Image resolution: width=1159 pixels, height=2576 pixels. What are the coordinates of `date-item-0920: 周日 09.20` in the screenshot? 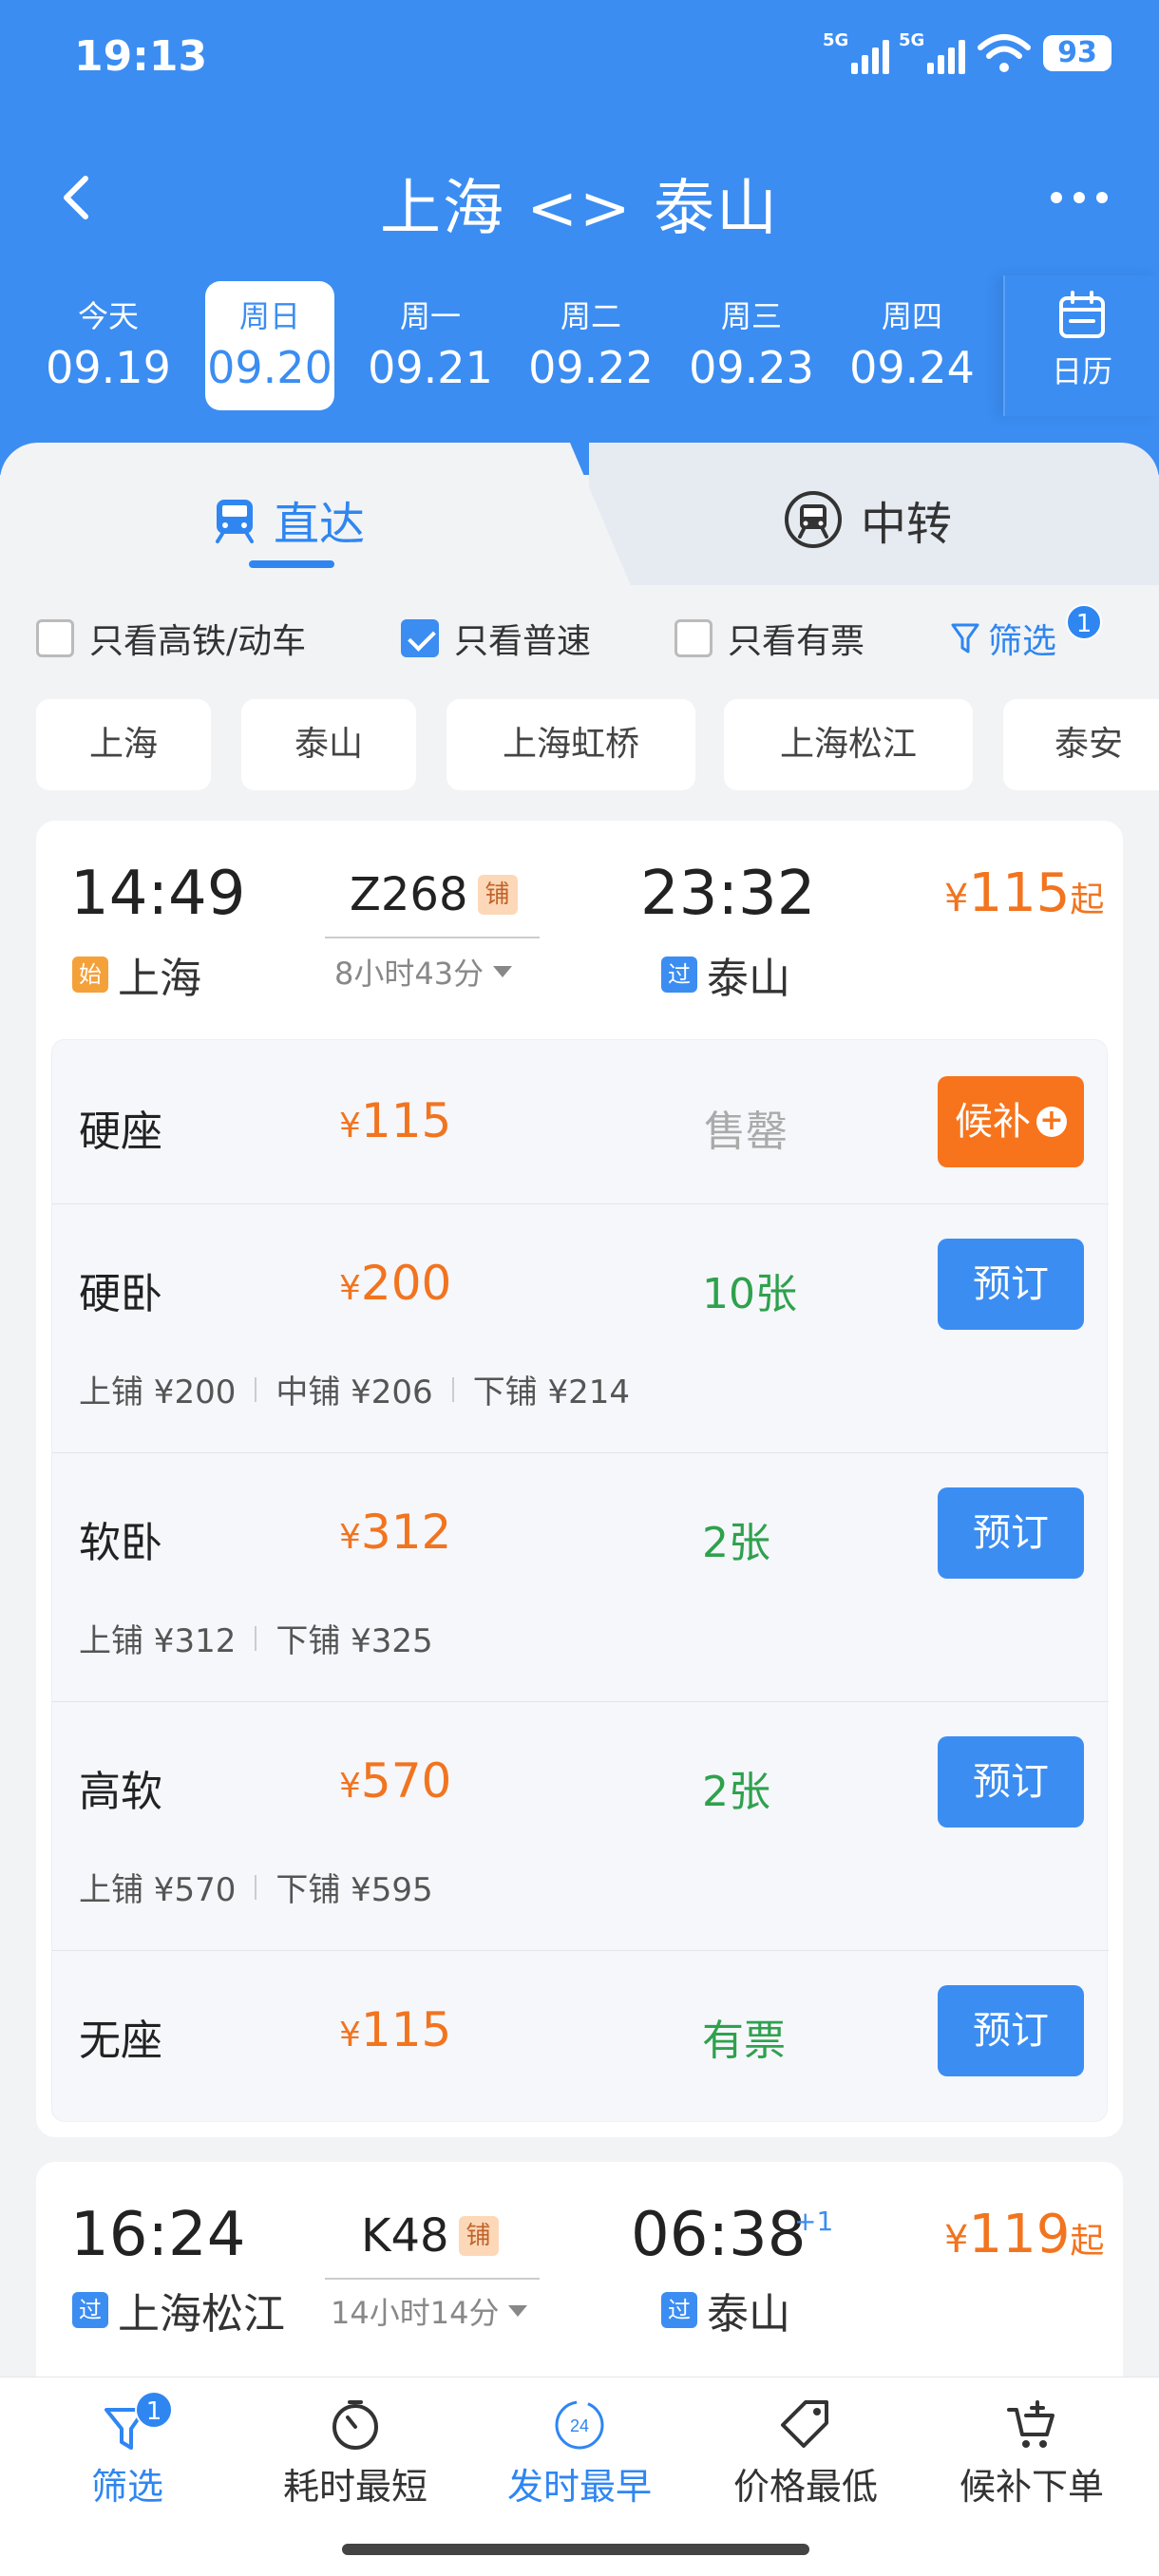 It's located at (269, 345).